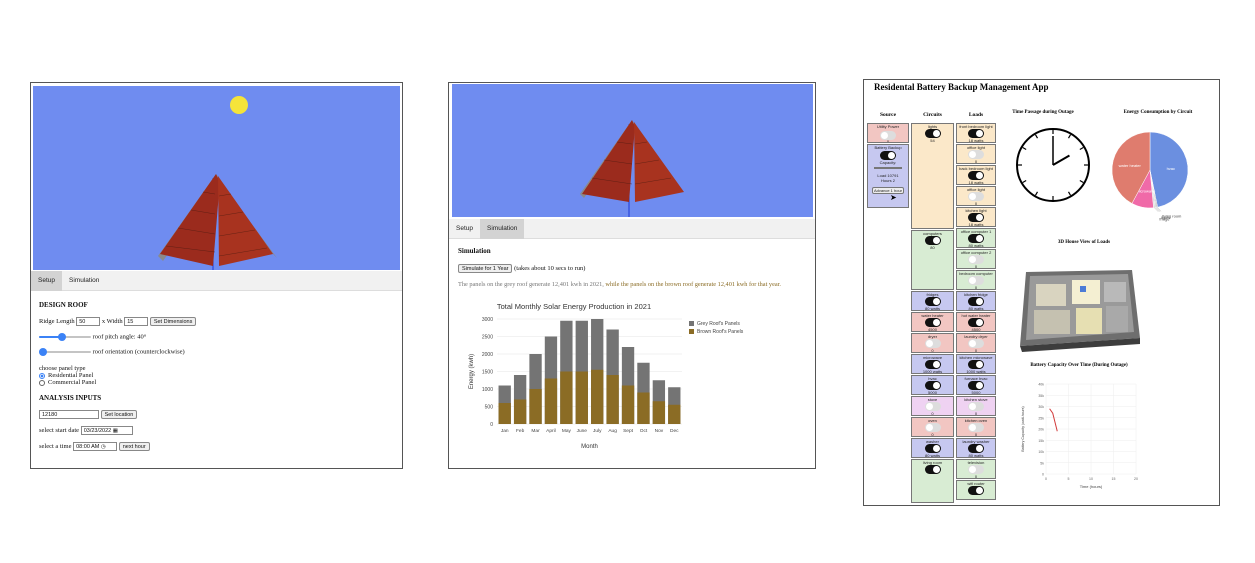 The height and width of the screenshot is (563, 1255). I want to click on ridge-length-label: Ridge Length, so click(57, 321).